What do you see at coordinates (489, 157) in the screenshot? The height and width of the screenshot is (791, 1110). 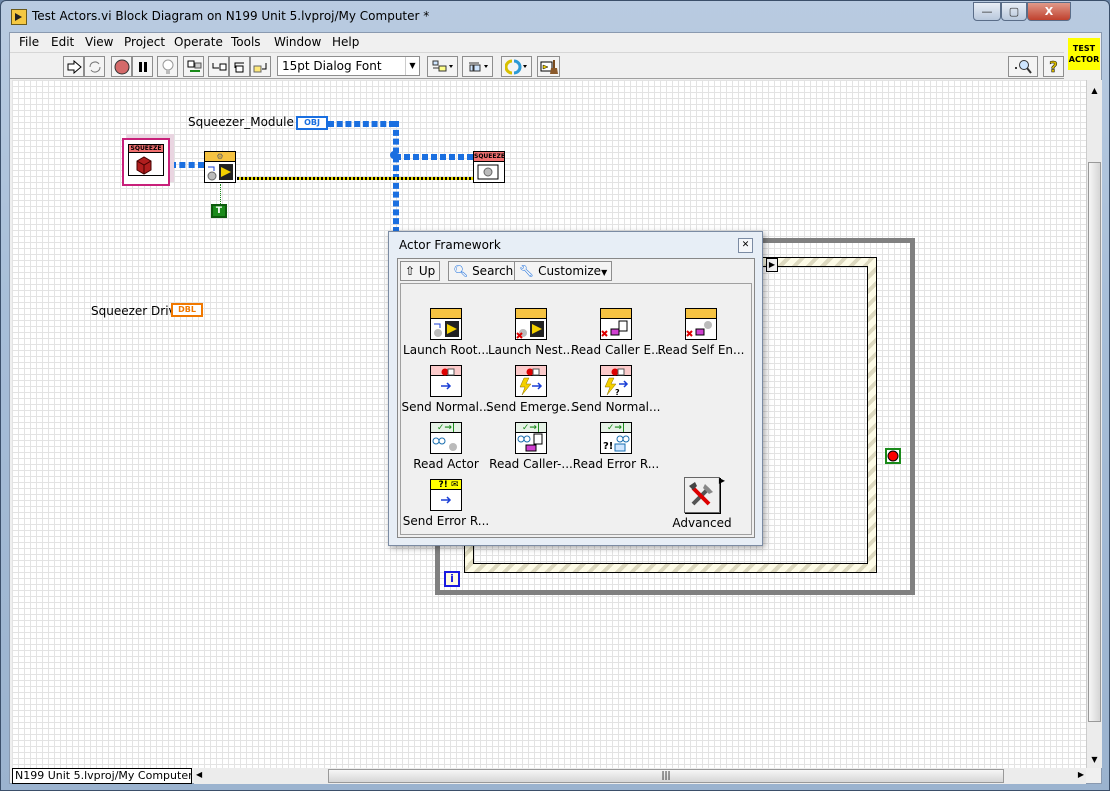 I see `squeezer-method-label: SQUEEZE` at bounding box center [489, 157].